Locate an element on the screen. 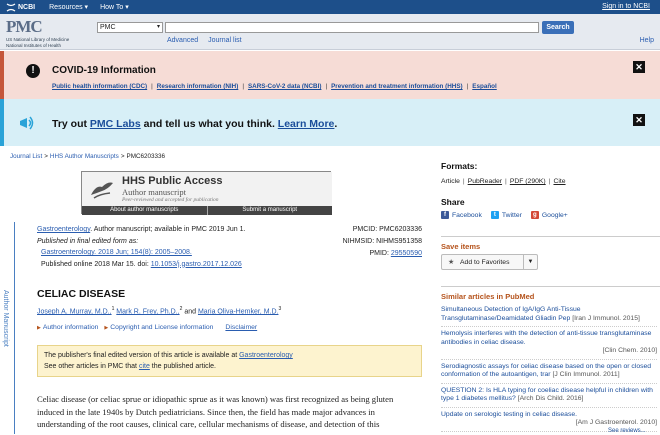 This screenshot has height=435, width=660. format-pdf: PDF (290K) is located at coordinates (528, 181).